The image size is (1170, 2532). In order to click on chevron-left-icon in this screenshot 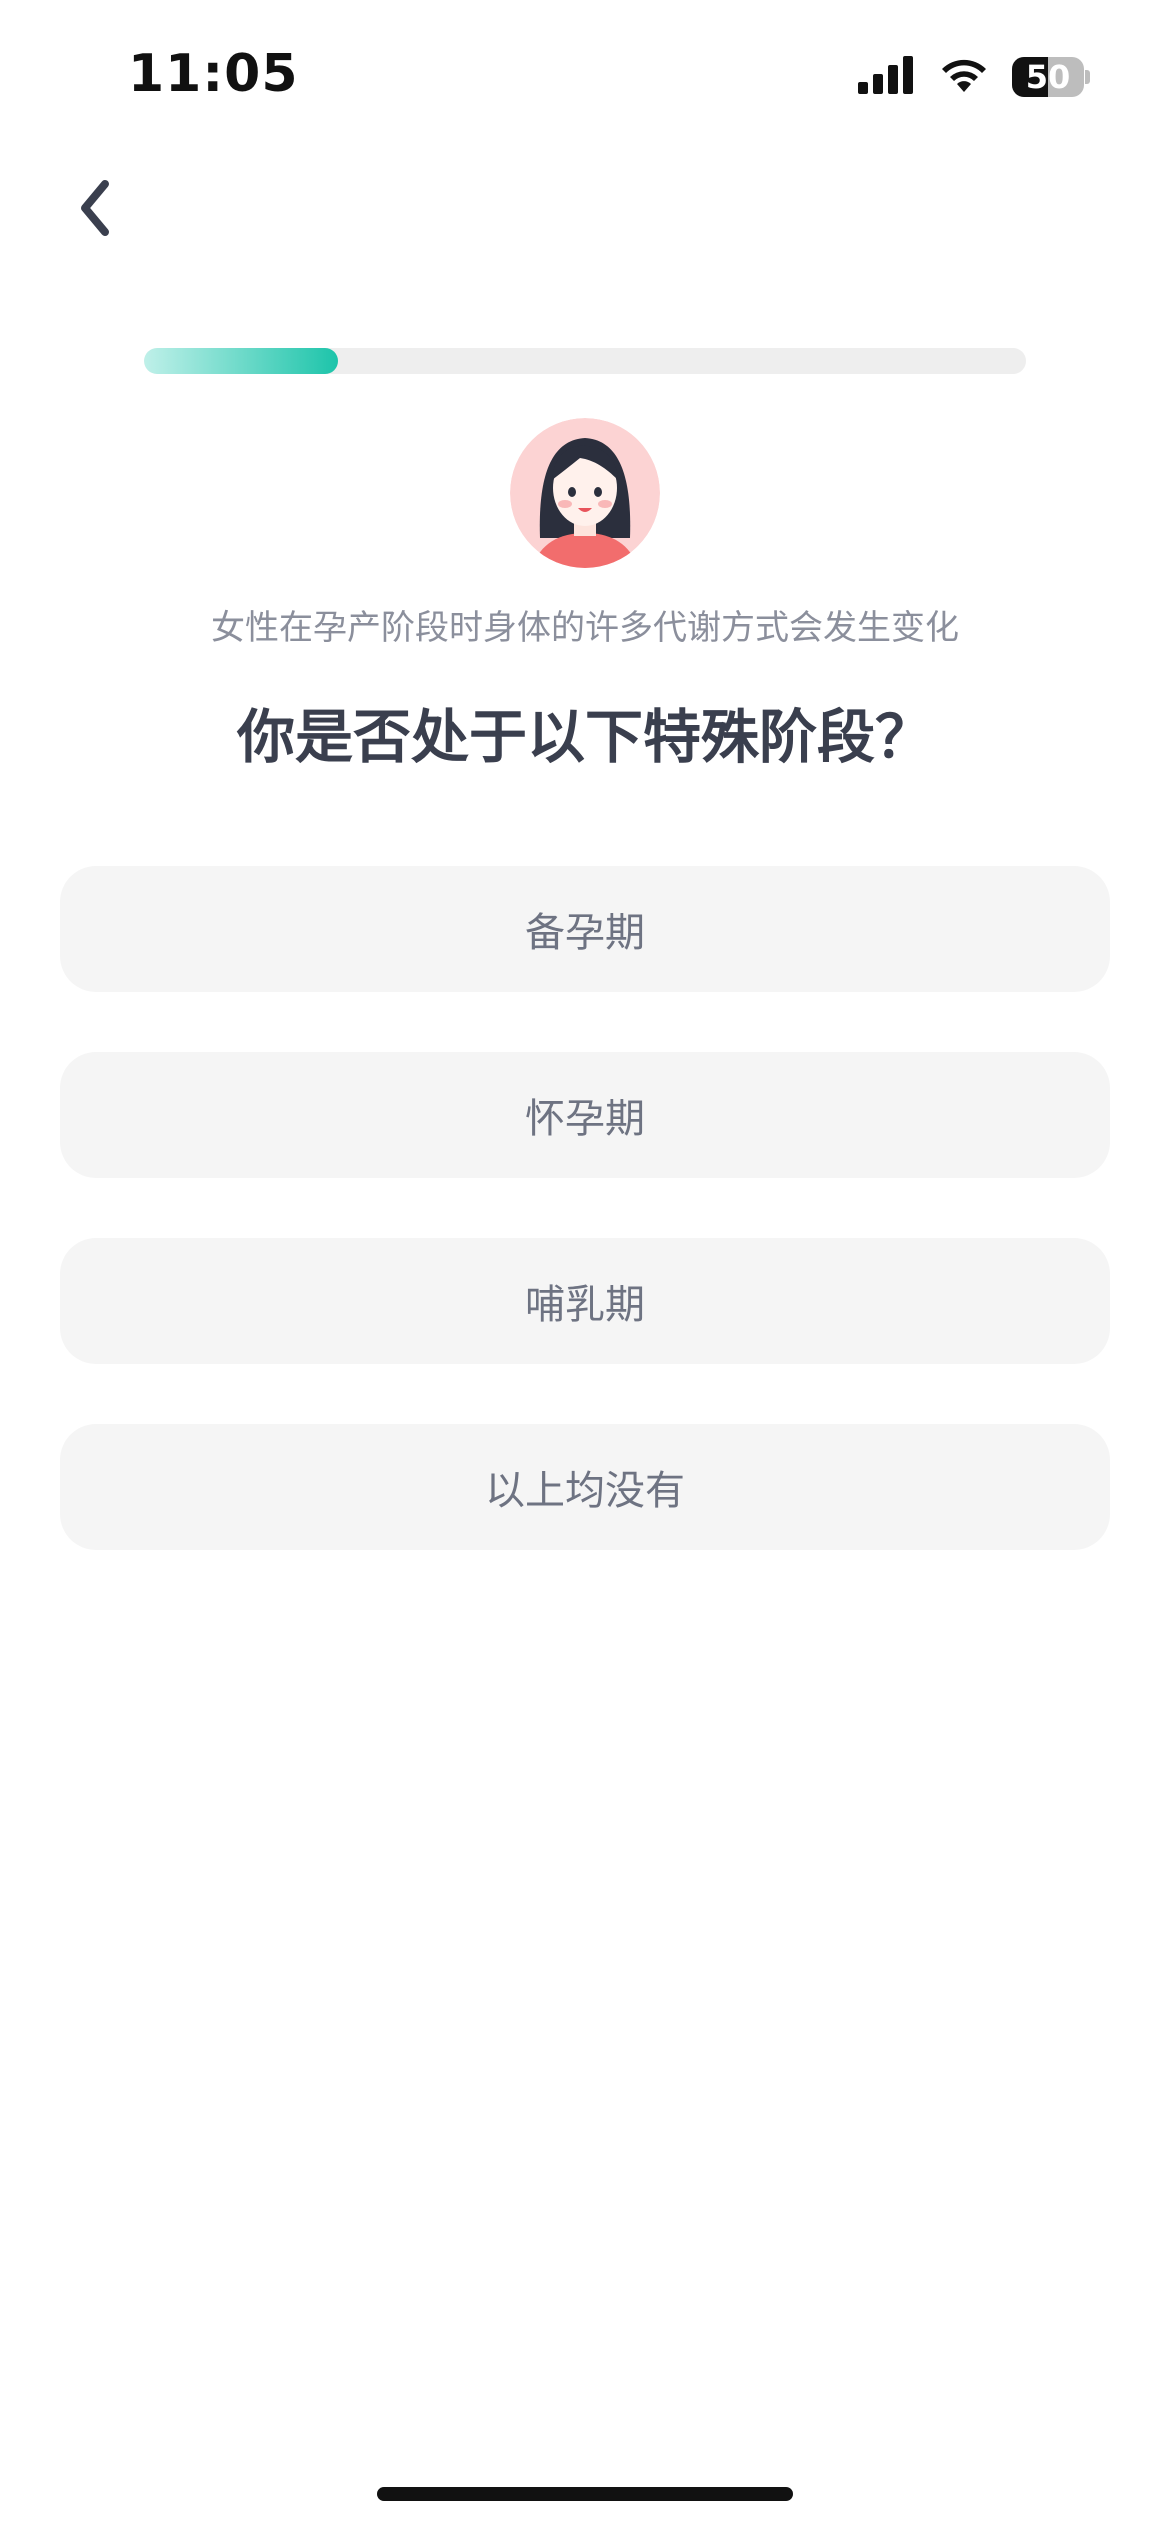, I will do `click(95, 210)`.